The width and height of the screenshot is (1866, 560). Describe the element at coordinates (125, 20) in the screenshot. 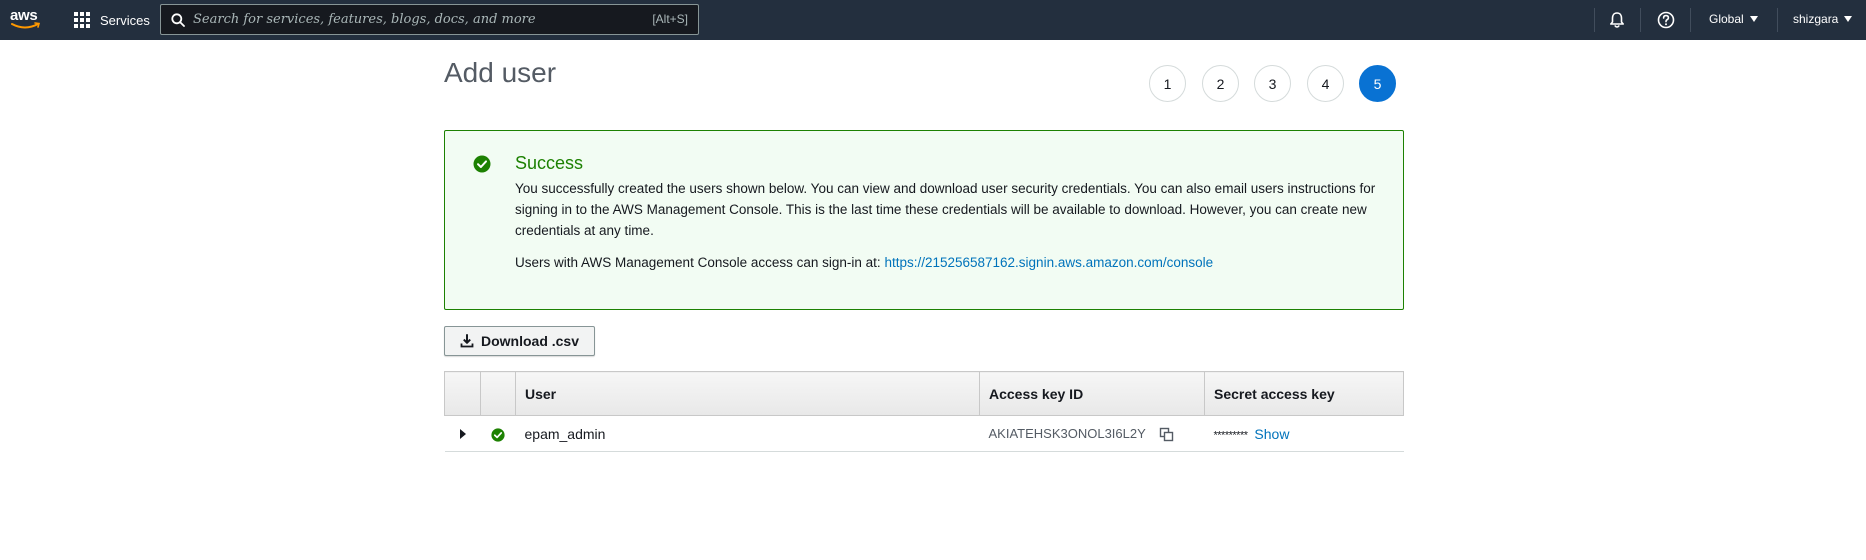

I see `services-label: Services` at that location.